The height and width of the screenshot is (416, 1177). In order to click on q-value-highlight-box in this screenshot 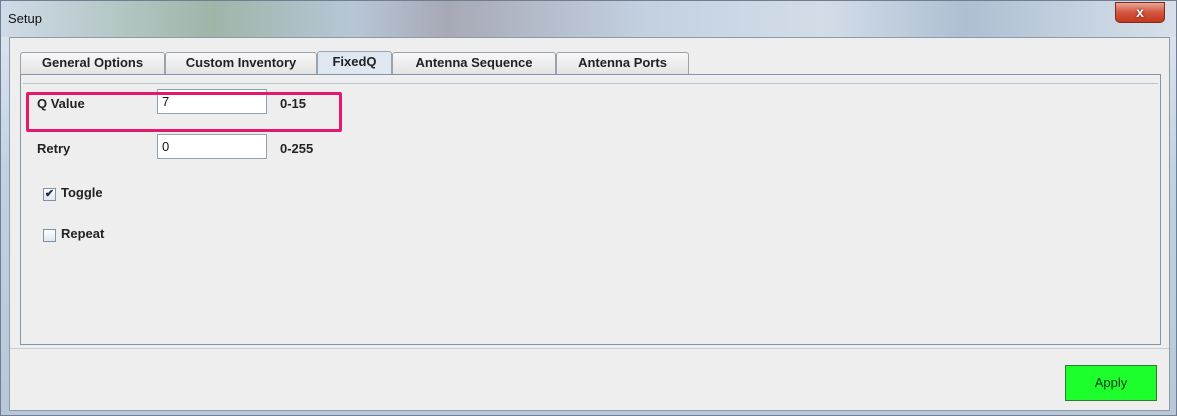, I will do `click(184, 112)`.